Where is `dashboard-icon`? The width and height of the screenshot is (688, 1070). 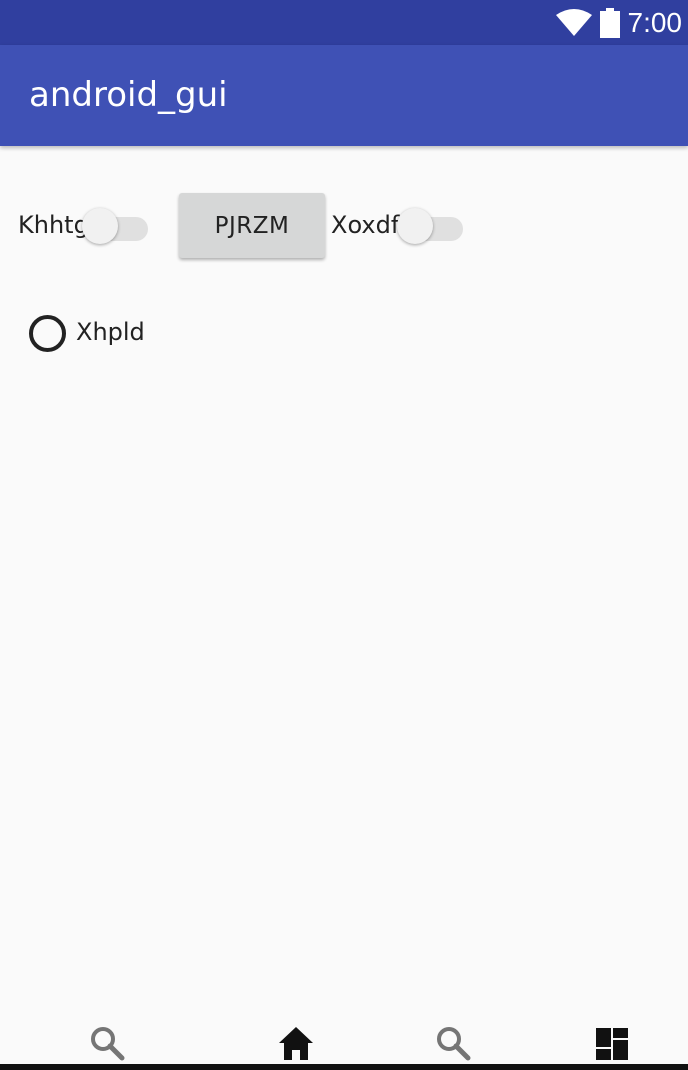 dashboard-icon is located at coordinates (612, 1044).